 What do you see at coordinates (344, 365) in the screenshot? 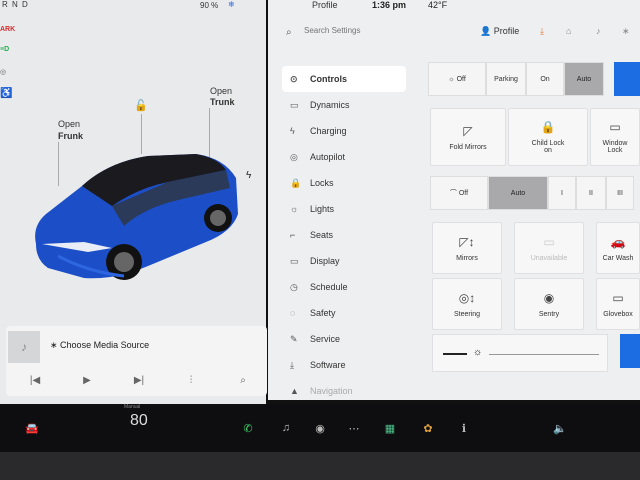
I see `menu-item-software: ⤓ Software` at bounding box center [344, 365].